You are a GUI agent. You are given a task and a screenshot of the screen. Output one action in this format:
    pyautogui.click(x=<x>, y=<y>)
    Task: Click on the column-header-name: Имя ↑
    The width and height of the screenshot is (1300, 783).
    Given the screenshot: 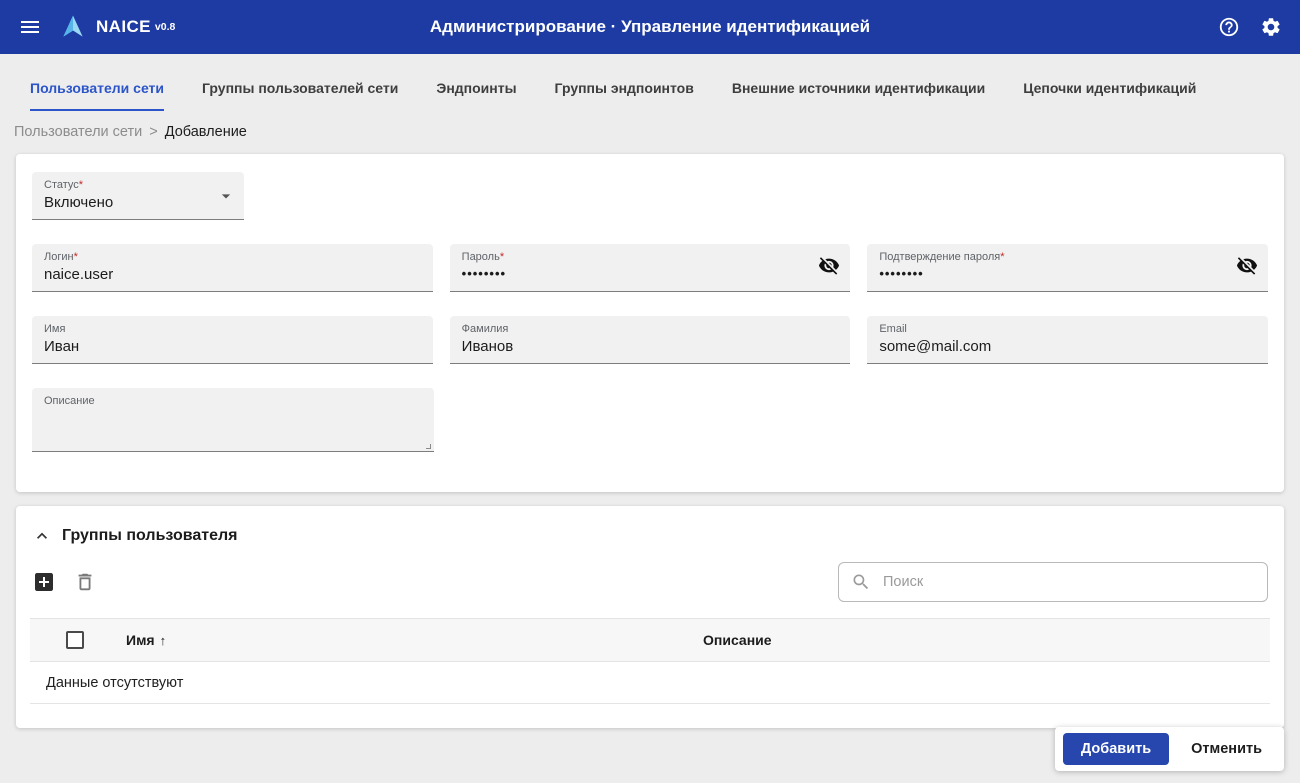 What is the action you would take?
    pyautogui.click(x=414, y=640)
    